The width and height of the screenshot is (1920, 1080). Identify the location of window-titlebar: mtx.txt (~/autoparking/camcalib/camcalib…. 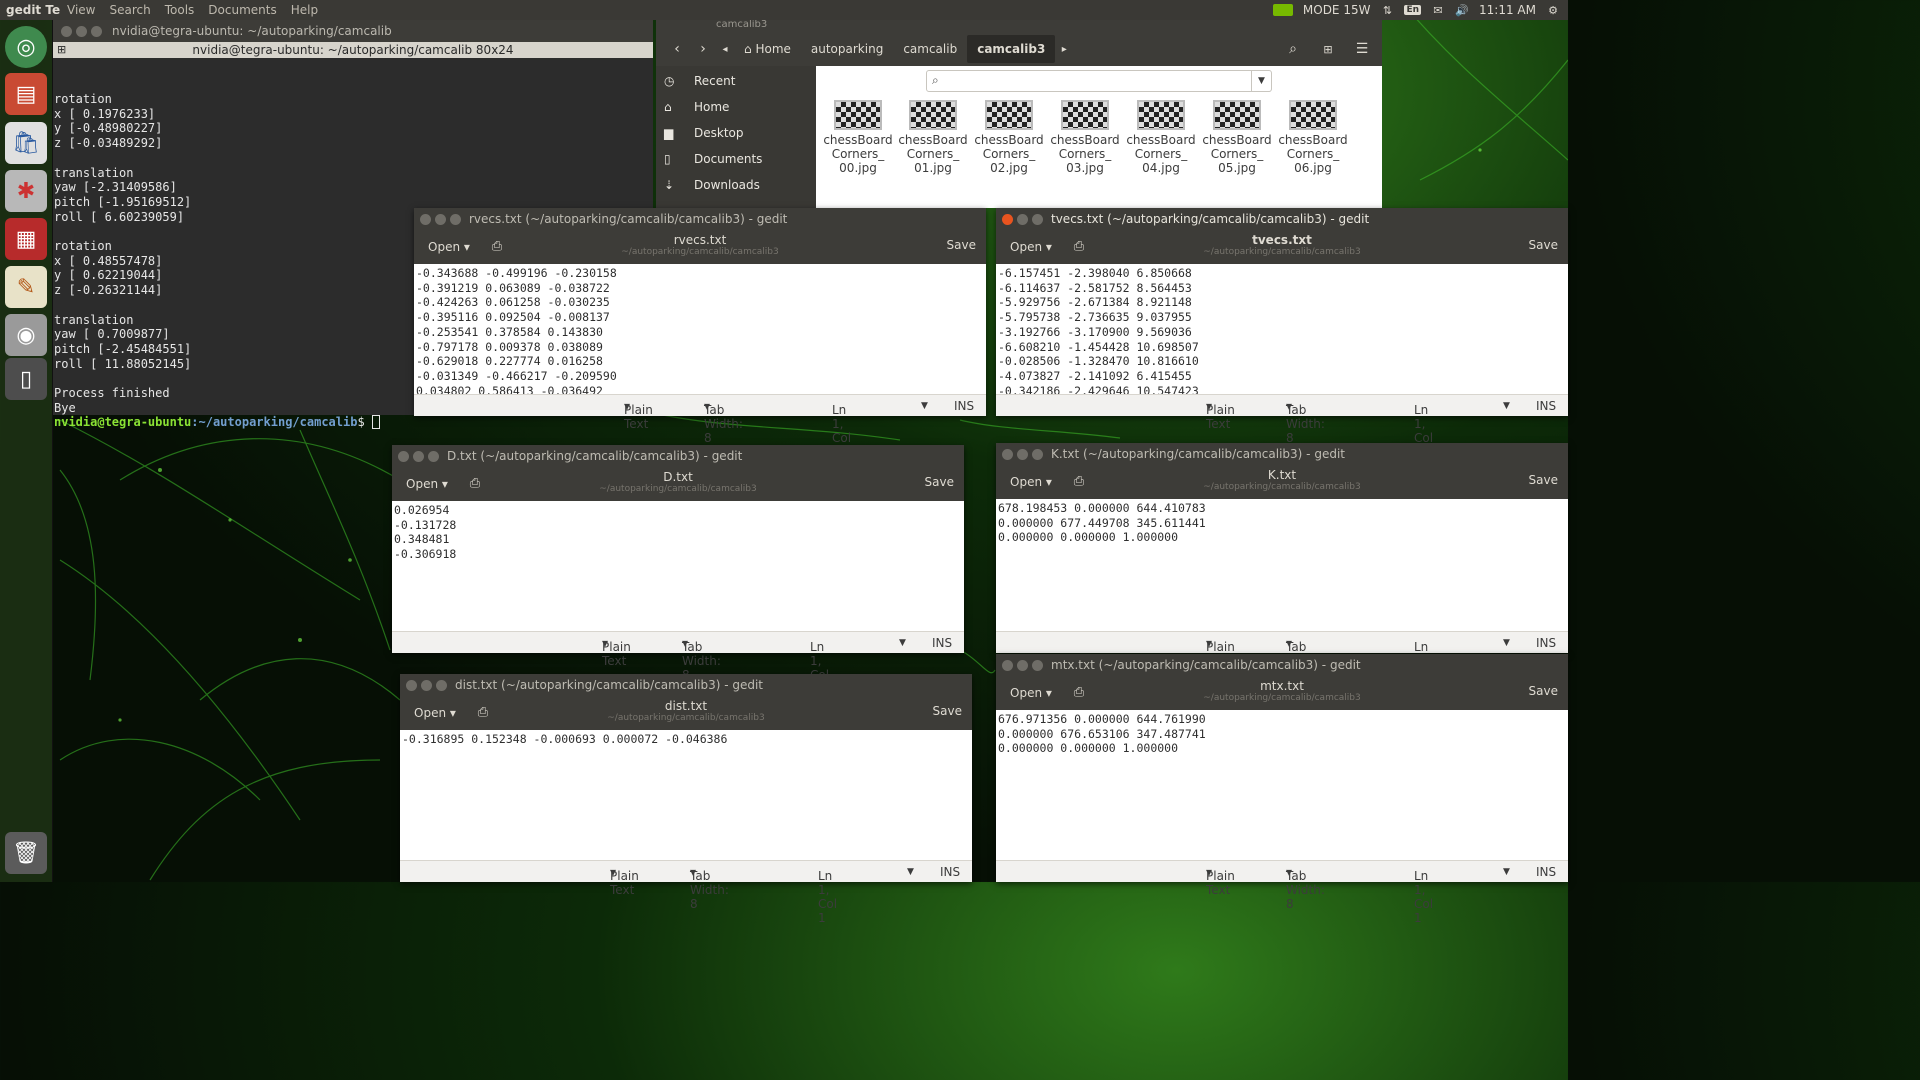
(1282, 665).